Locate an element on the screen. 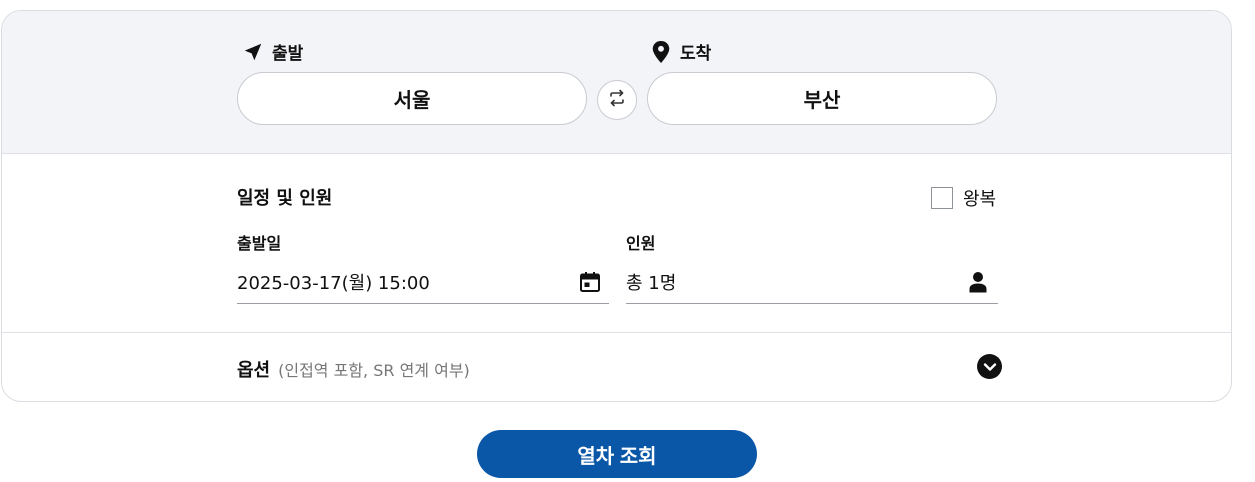 This screenshot has height=482, width=1255. round-trip-label: 왕복 is located at coordinates (980, 199).